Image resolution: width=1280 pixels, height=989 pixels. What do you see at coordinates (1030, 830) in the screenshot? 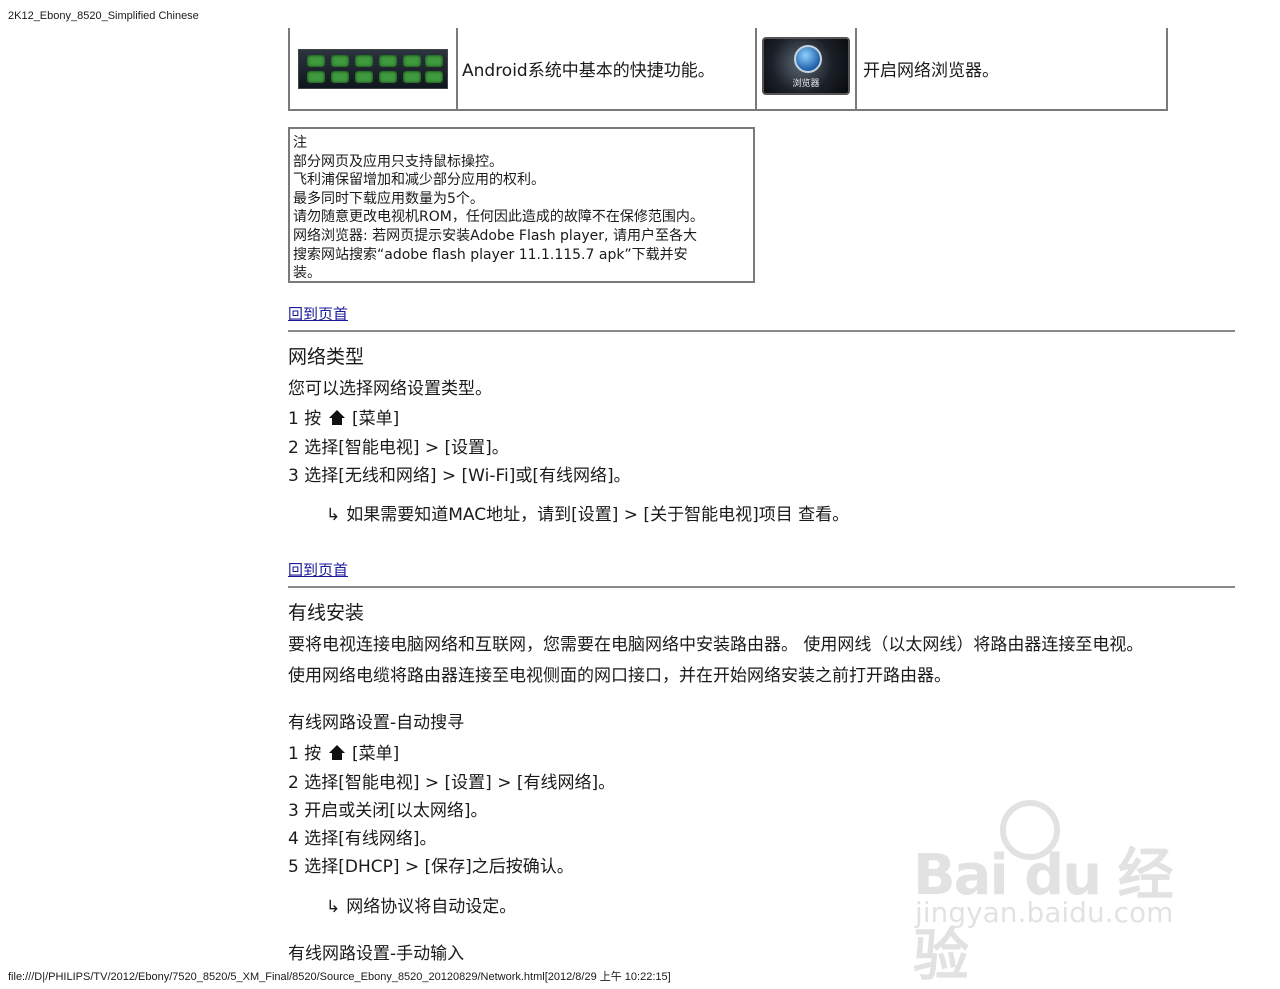
I see `paw-logo-icon` at bounding box center [1030, 830].